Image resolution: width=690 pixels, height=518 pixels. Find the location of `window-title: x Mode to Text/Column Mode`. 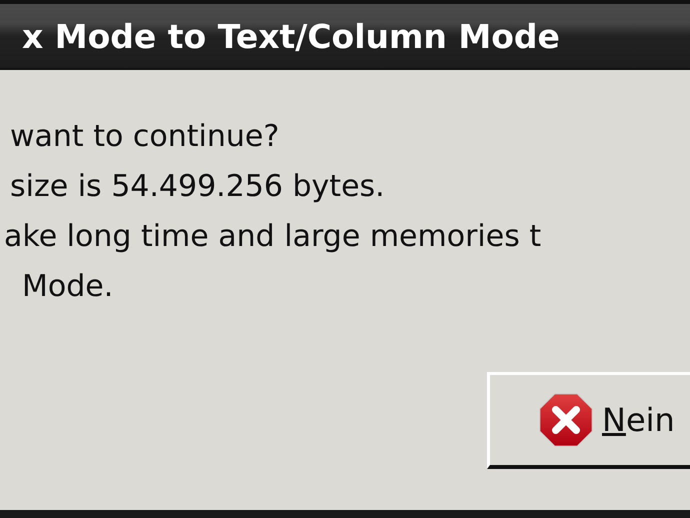

window-title: x Mode to Text/Column Mode is located at coordinates (291, 36).